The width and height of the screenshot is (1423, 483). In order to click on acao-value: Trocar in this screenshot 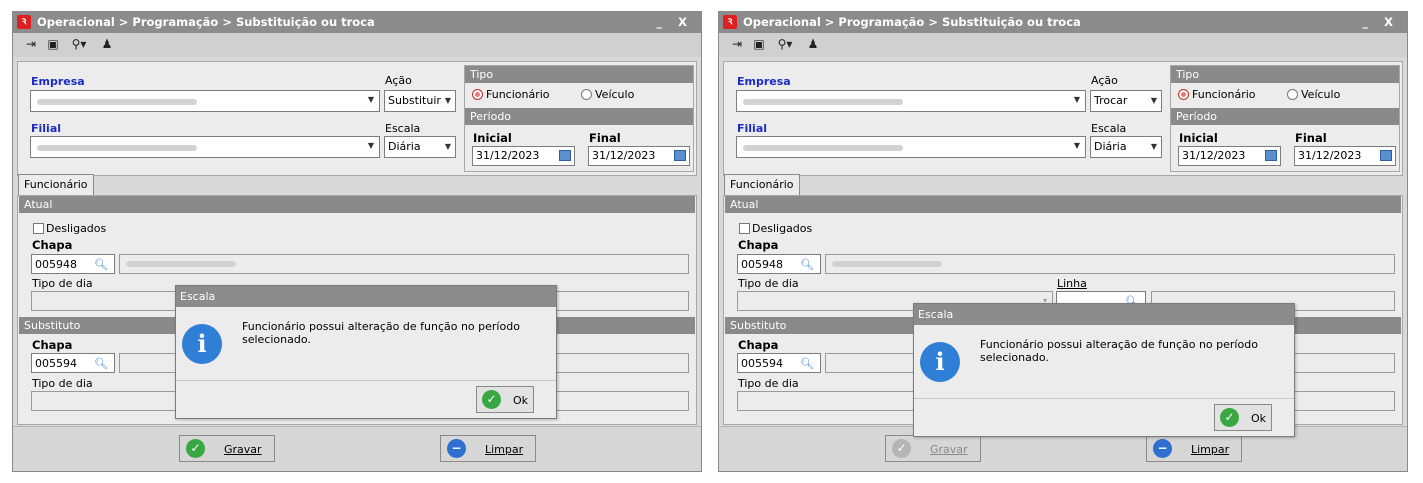, I will do `click(1111, 100)`.